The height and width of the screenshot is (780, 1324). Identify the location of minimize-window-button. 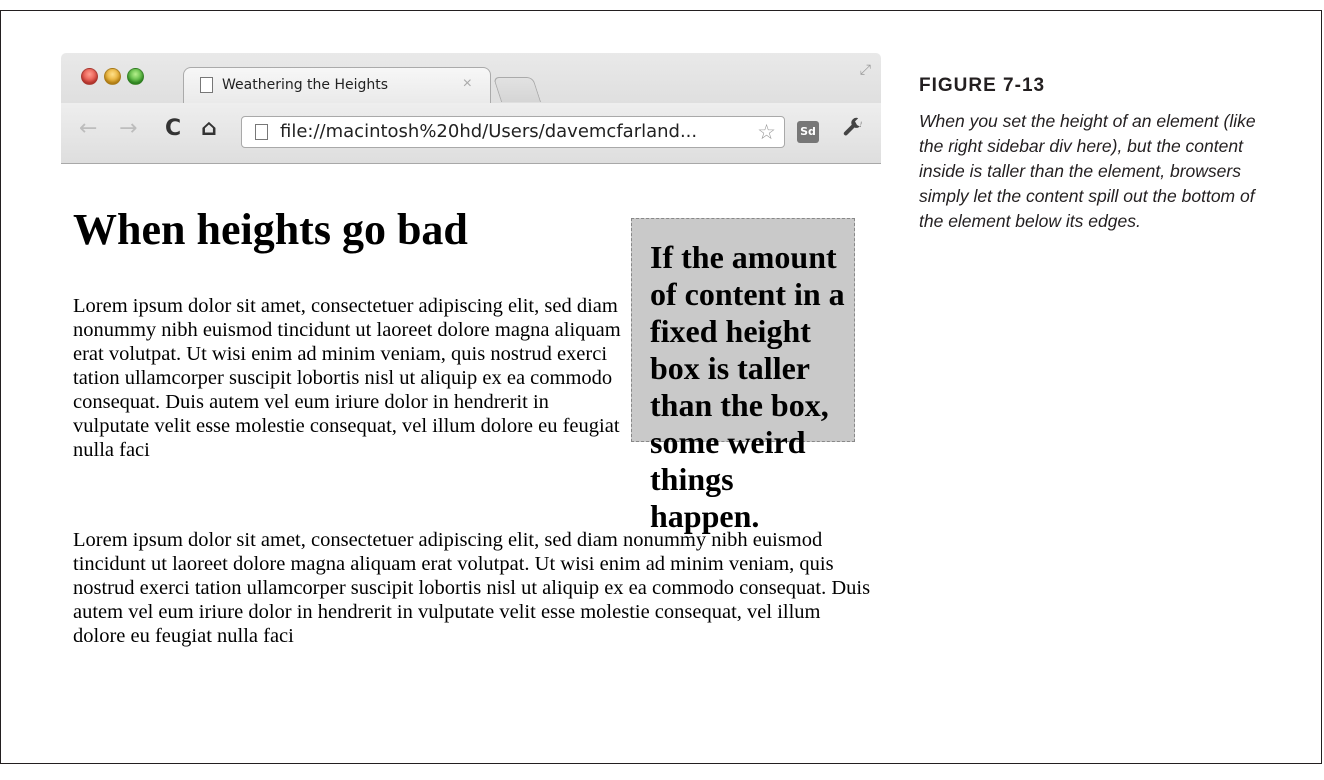
(112, 76).